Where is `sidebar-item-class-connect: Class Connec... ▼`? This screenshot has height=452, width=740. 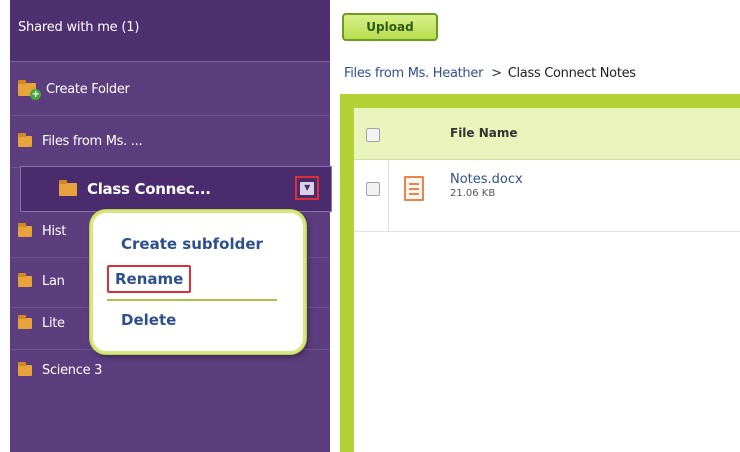 sidebar-item-class-connect: Class Connec... ▼ is located at coordinates (176, 189).